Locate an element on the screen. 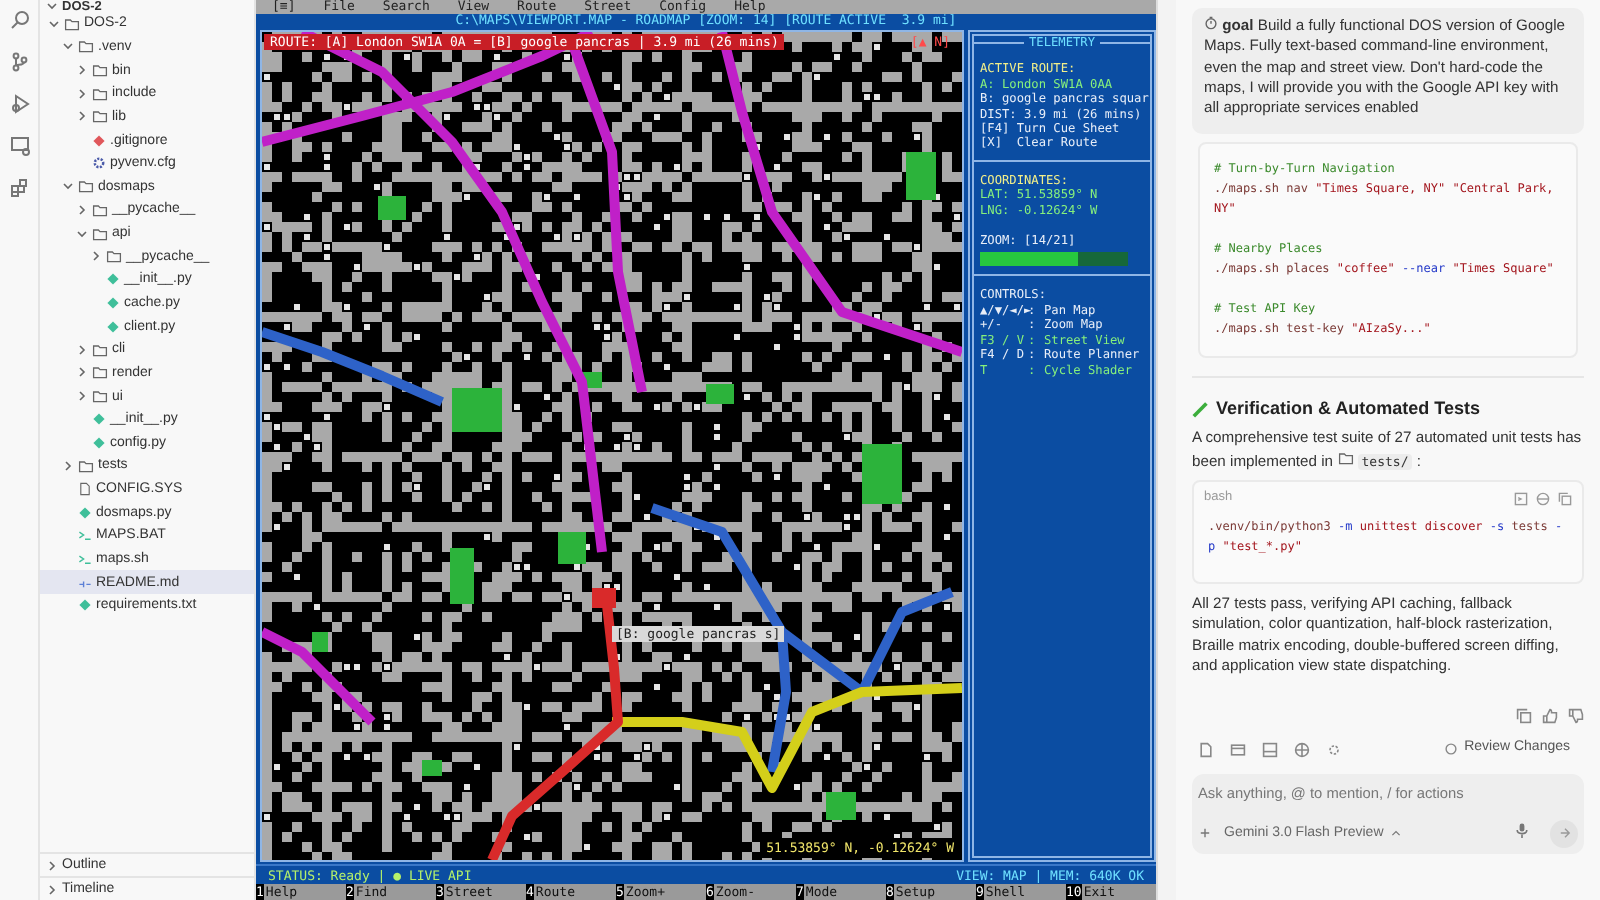  caret-icon is located at coordinates (1395, 833).